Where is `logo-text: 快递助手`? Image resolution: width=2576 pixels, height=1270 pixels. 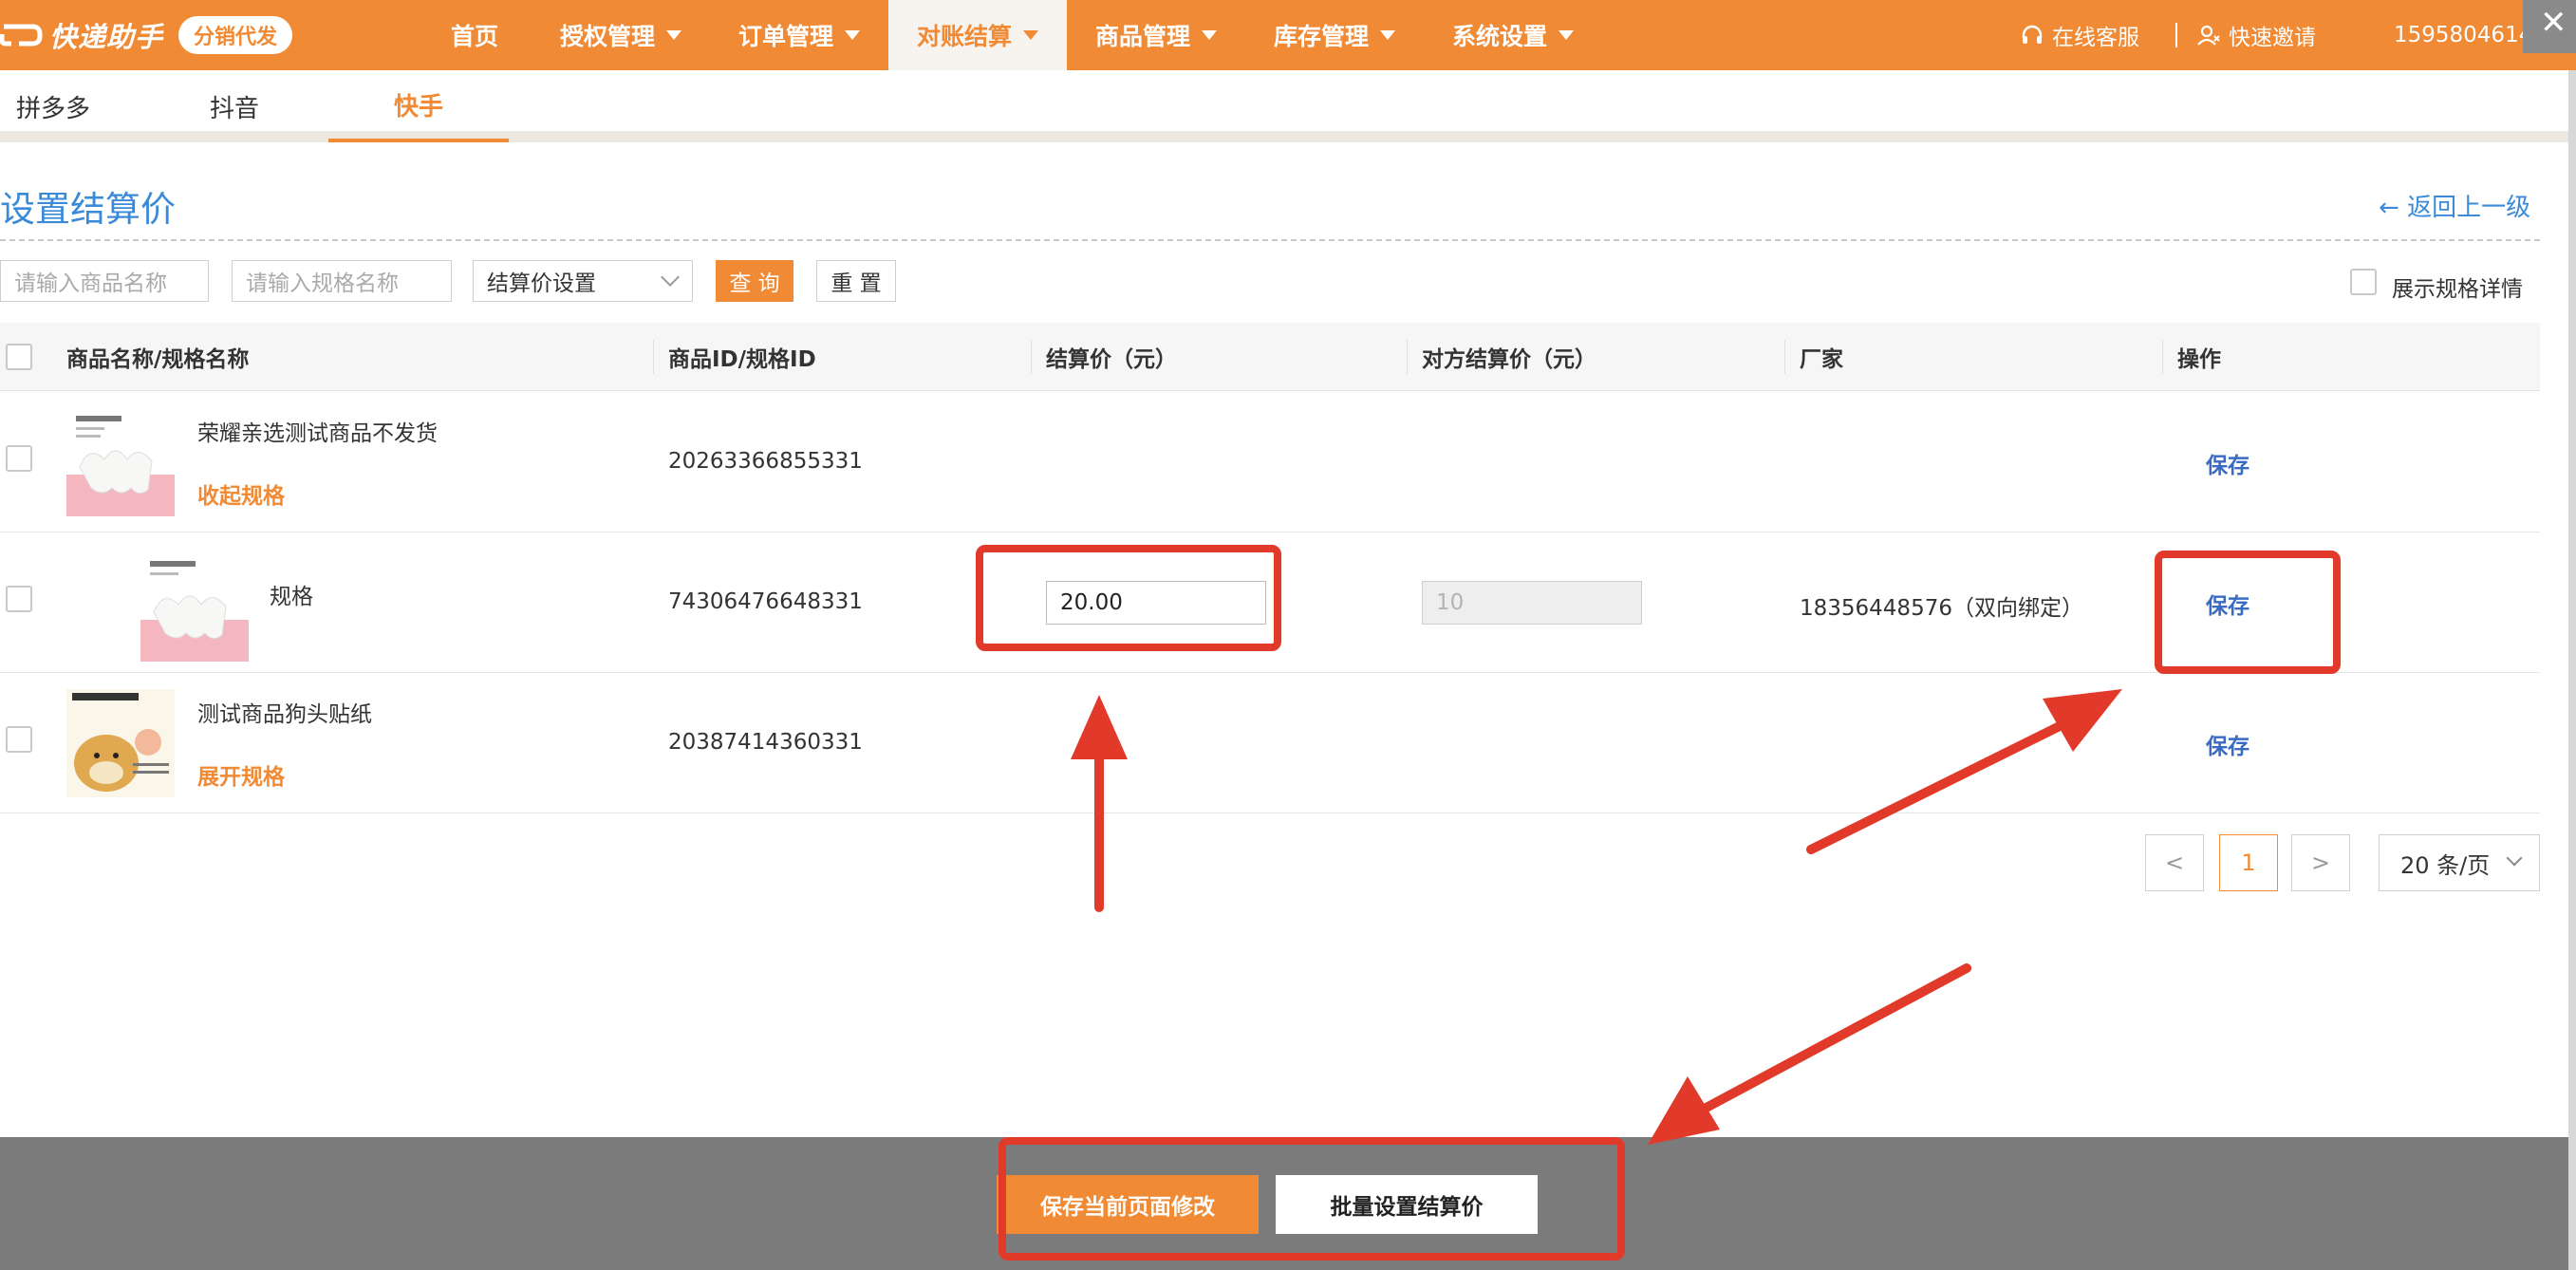
logo-text: 快递助手 is located at coordinates (107, 37).